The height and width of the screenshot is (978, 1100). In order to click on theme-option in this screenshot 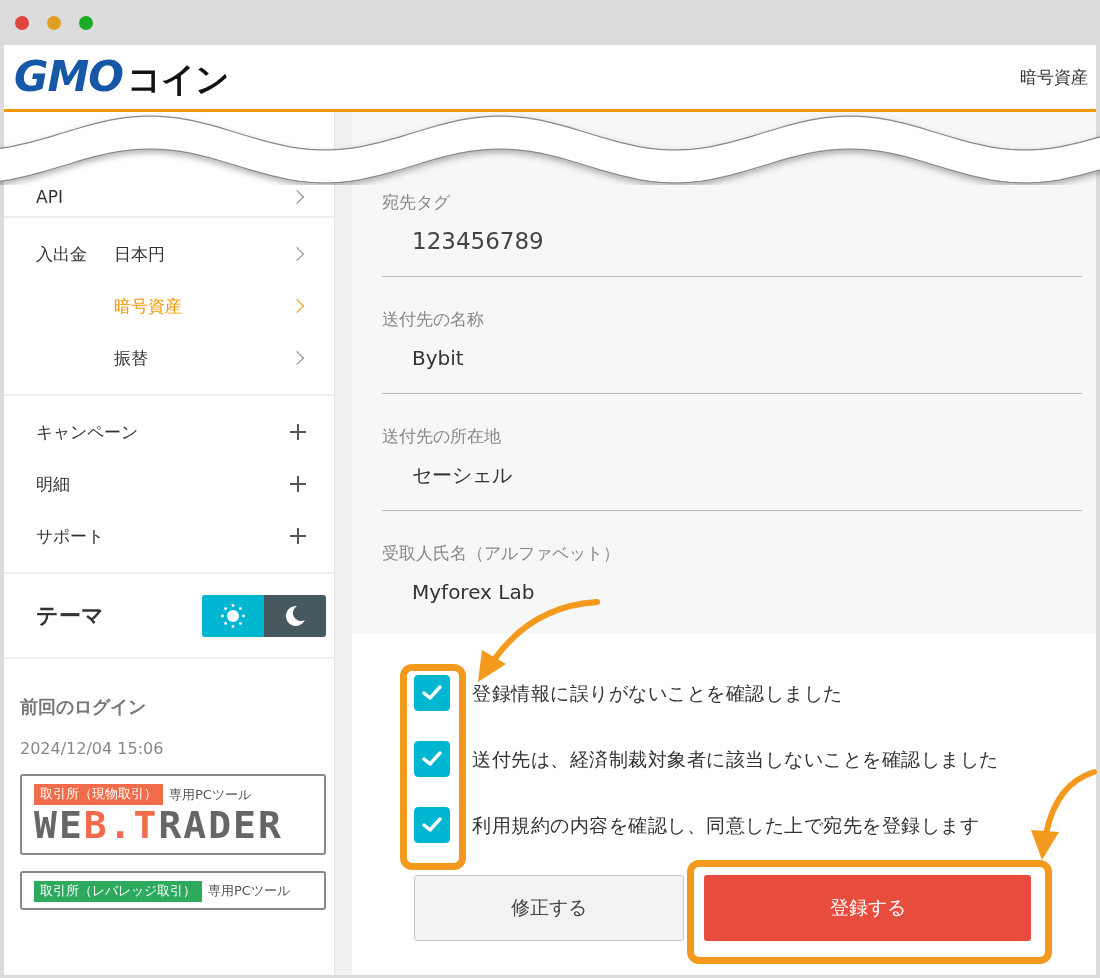, I will do `click(295, 616)`.